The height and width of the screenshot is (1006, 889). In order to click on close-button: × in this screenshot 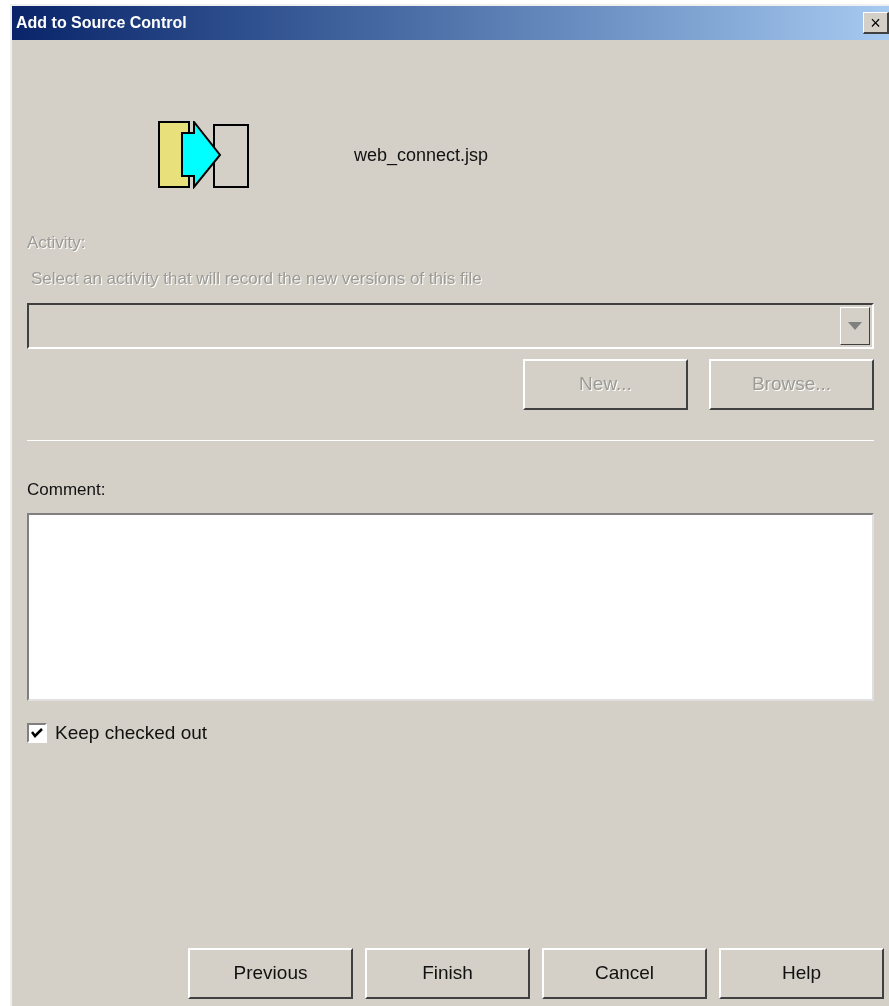, I will do `click(876, 23)`.